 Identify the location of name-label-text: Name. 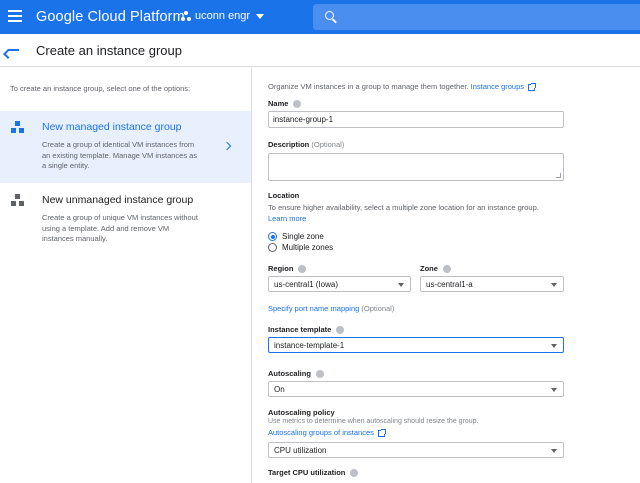
(278, 103).